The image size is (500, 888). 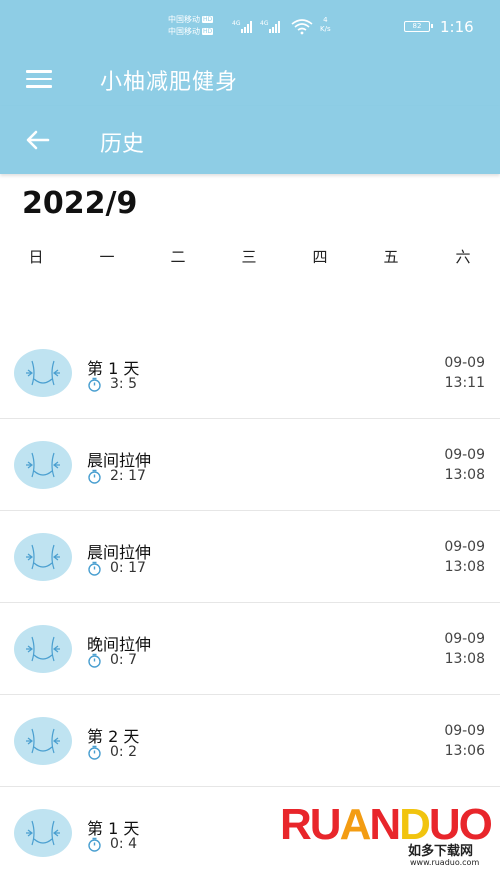 I want to click on weekday-thu: 四, so click(x=320, y=257).